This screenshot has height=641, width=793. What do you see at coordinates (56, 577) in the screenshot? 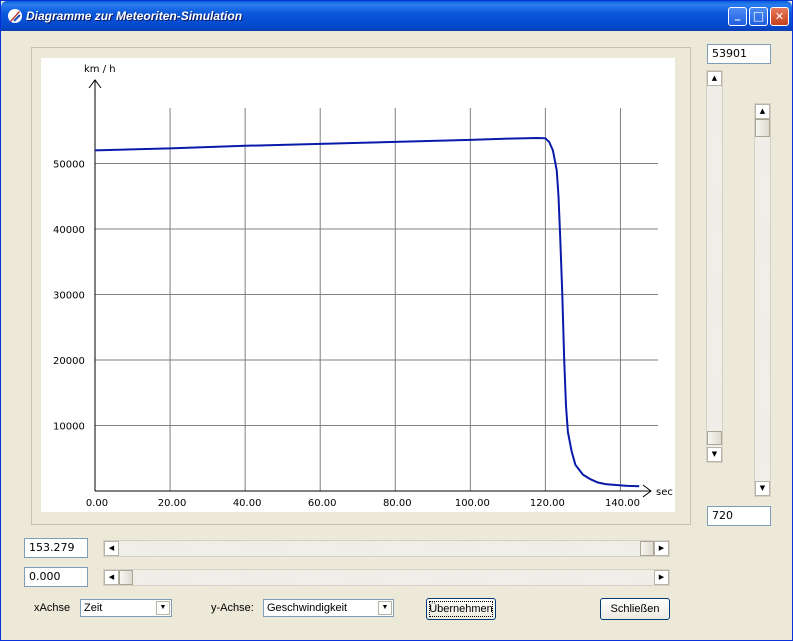
I see `x-min-input: 0.000` at bounding box center [56, 577].